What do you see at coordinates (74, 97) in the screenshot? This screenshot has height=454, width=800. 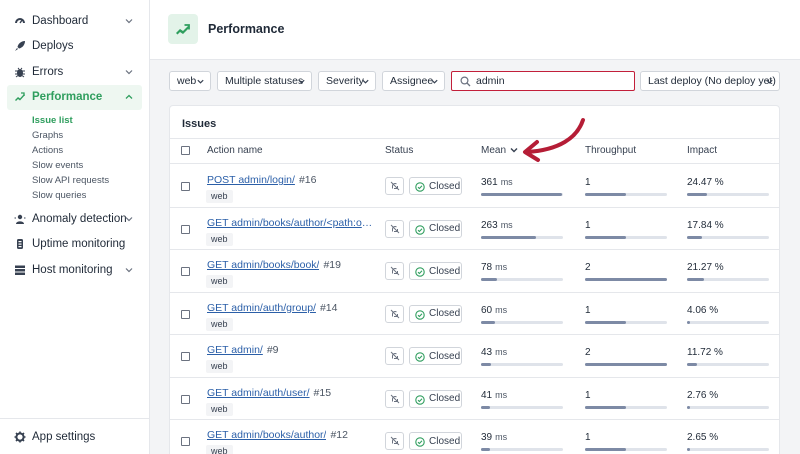 I see `sidebar-item-performance: Performance` at bounding box center [74, 97].